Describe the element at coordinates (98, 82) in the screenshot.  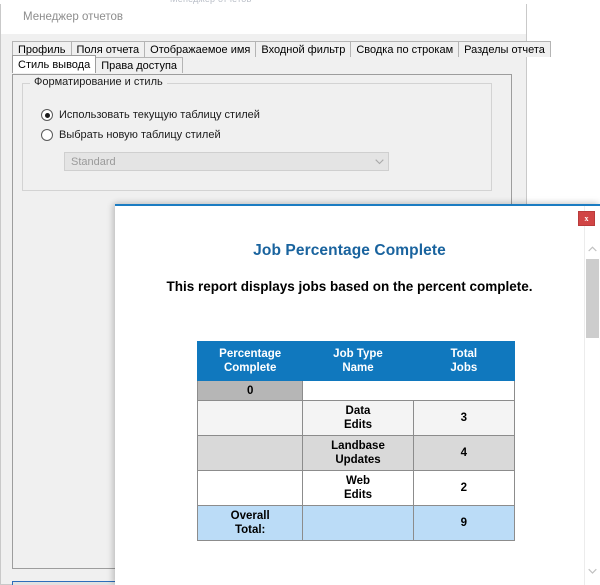
I see `groupbox-legend: Форматирование и стиль` at that location.